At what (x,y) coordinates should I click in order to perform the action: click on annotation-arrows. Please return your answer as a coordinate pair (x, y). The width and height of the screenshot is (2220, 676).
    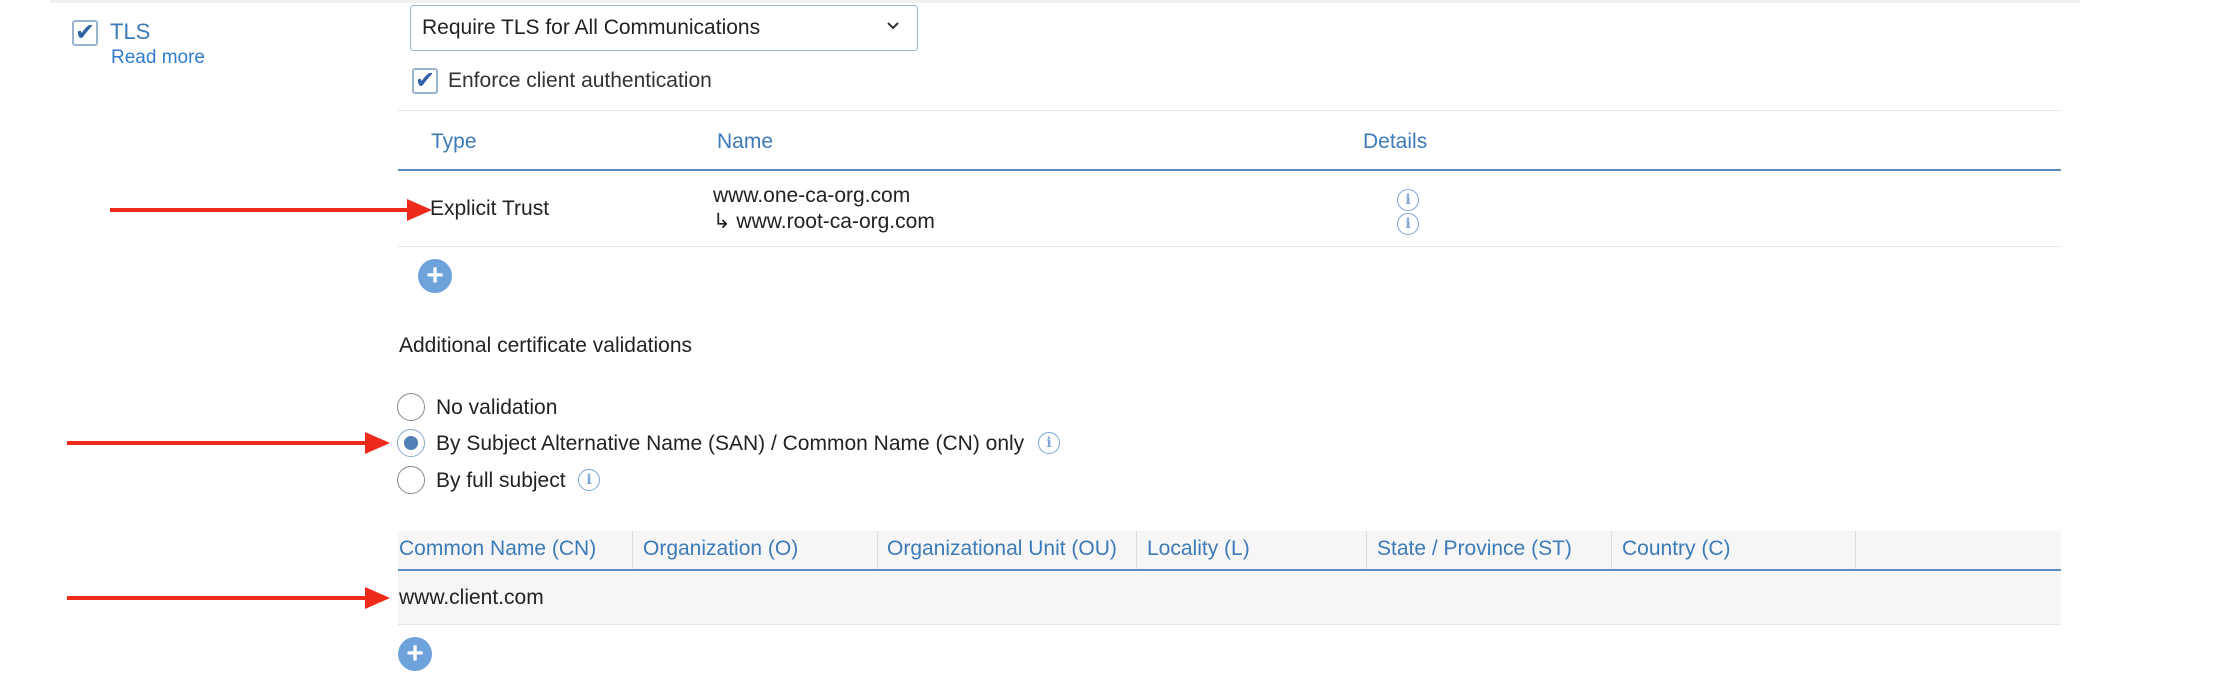
    Looking at the image, I should click on (249, 404).